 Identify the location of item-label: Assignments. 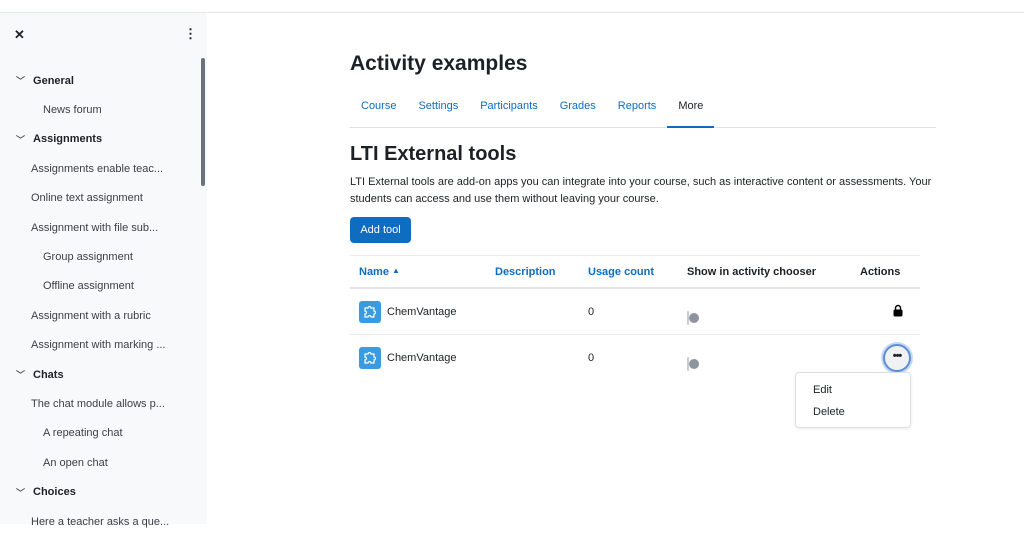
(68, 139).